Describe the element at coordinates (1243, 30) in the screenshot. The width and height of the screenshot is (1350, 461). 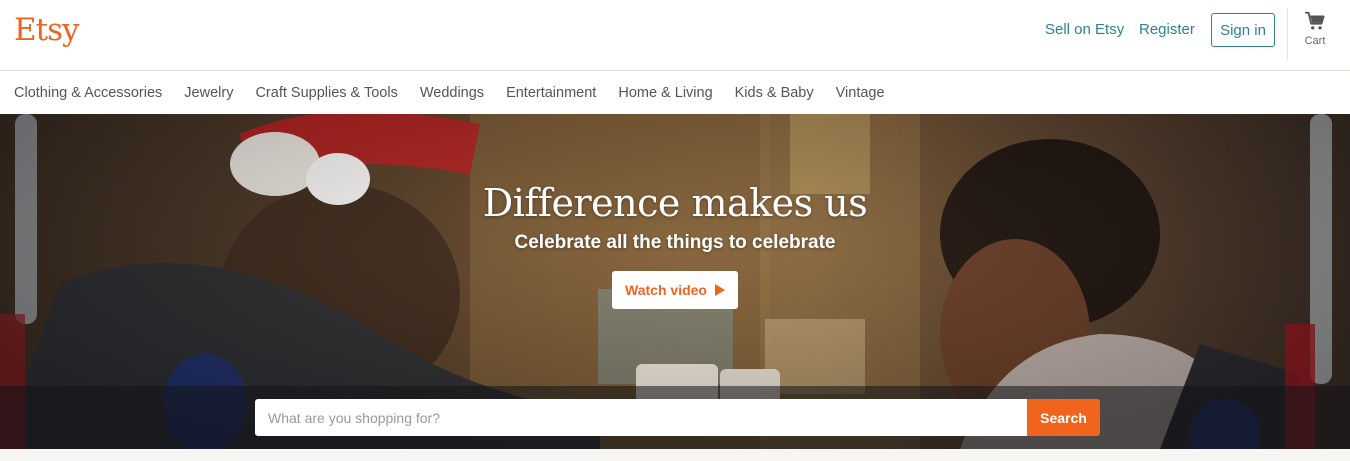
I see `sign-in-button: Sign in` at that location.